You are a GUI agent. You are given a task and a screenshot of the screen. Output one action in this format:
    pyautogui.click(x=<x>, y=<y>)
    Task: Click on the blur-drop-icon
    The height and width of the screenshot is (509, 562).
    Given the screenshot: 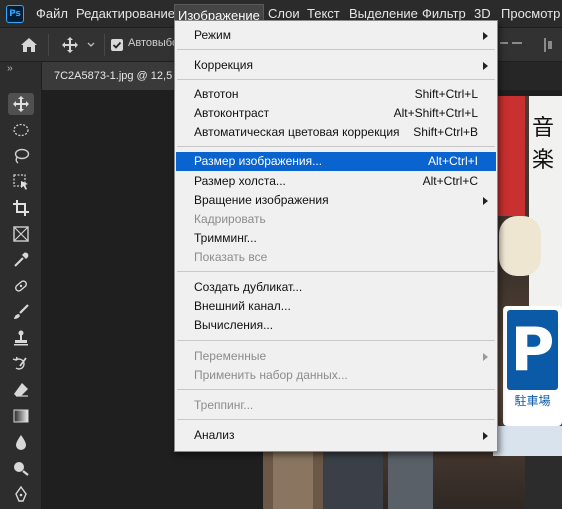 What is the action you would take?
    pyautogui.click(x=21, y=442)
    